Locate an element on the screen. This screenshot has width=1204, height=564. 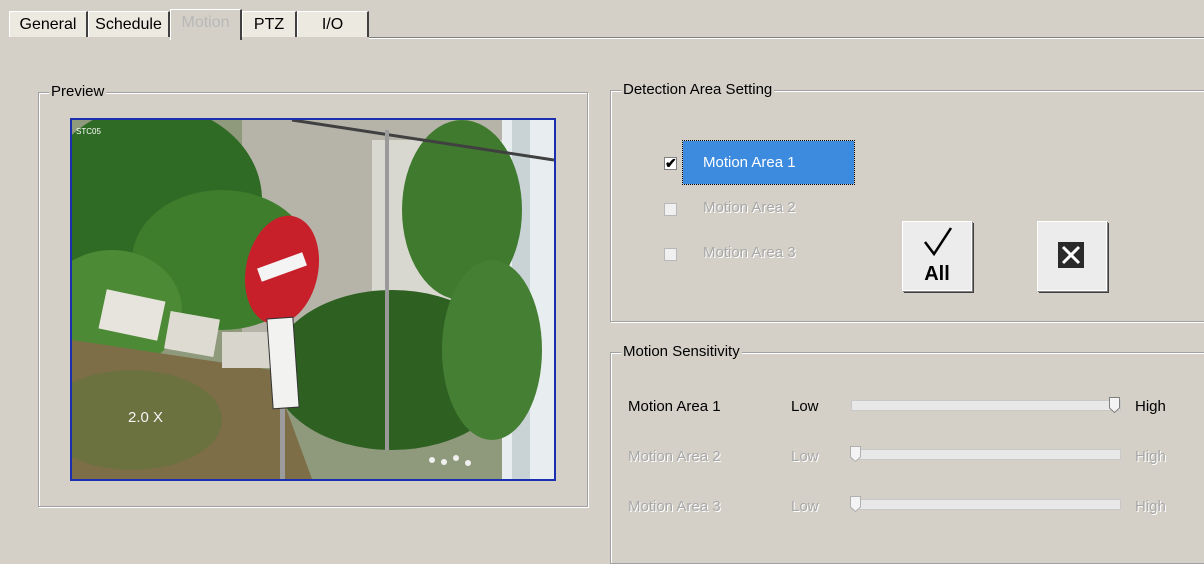
tab-general: General is located at coordinates (48, 24).